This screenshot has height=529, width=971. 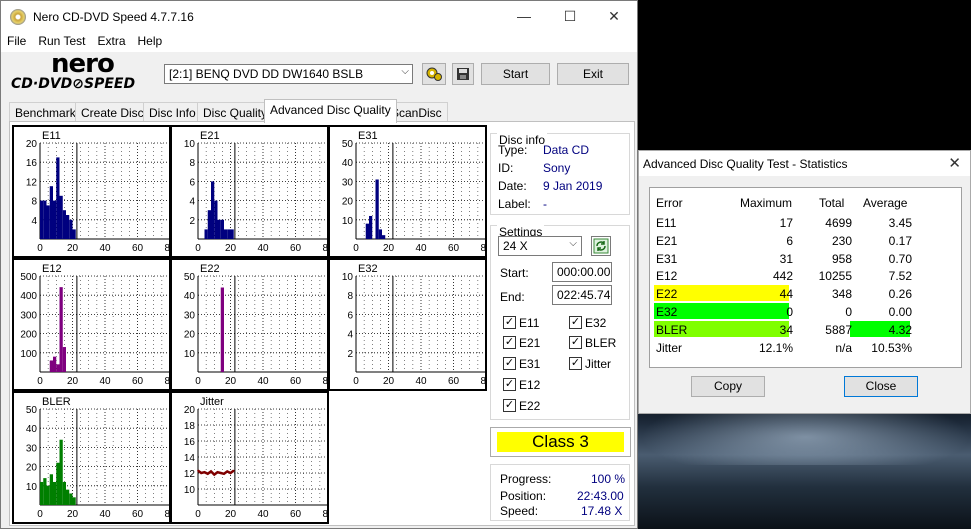 I want to click on menu-help: Help, so click(x=150, y=41).